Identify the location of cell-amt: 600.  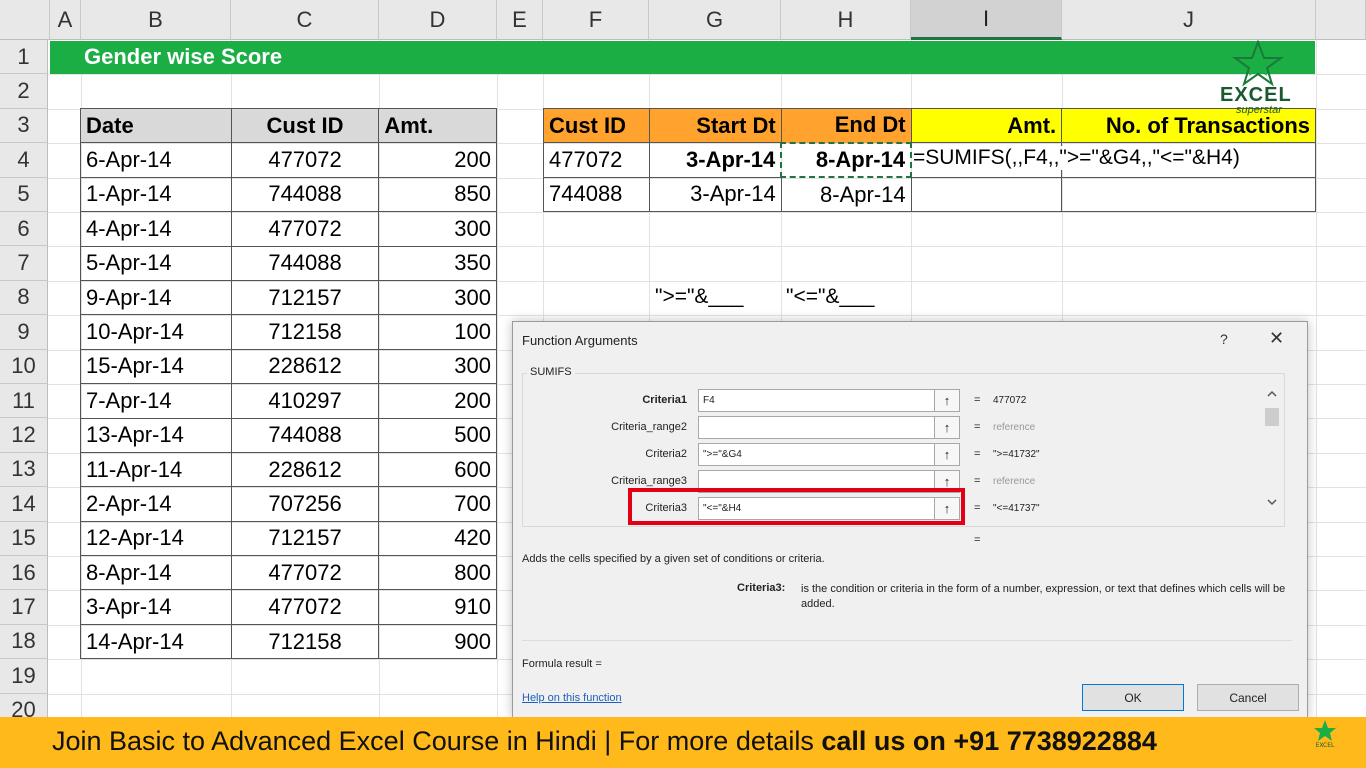
(437, 469).